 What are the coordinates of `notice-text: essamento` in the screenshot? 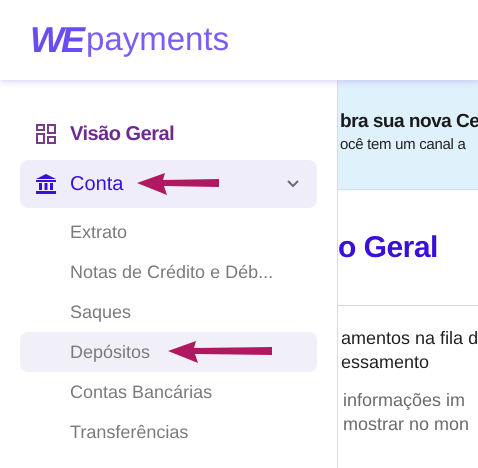 It's located at (385, 362).